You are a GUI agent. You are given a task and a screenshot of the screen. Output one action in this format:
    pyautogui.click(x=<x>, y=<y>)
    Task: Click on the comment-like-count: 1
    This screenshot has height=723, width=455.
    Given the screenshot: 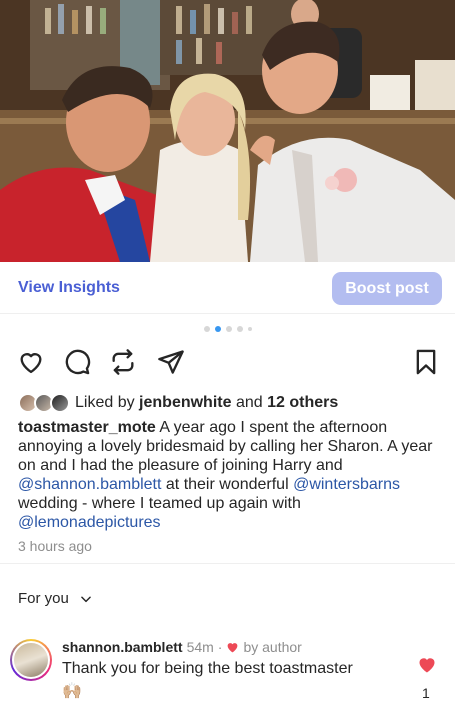 What is the action you would take?
    pyautogui.click(x=426, y=693)
    